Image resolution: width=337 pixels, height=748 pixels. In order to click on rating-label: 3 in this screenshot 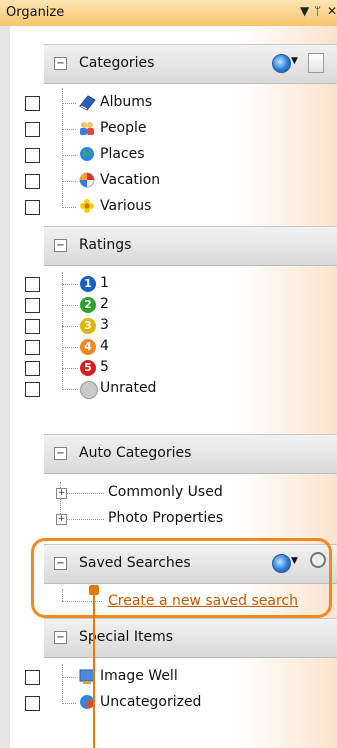, I will do `click(104, 325)`.